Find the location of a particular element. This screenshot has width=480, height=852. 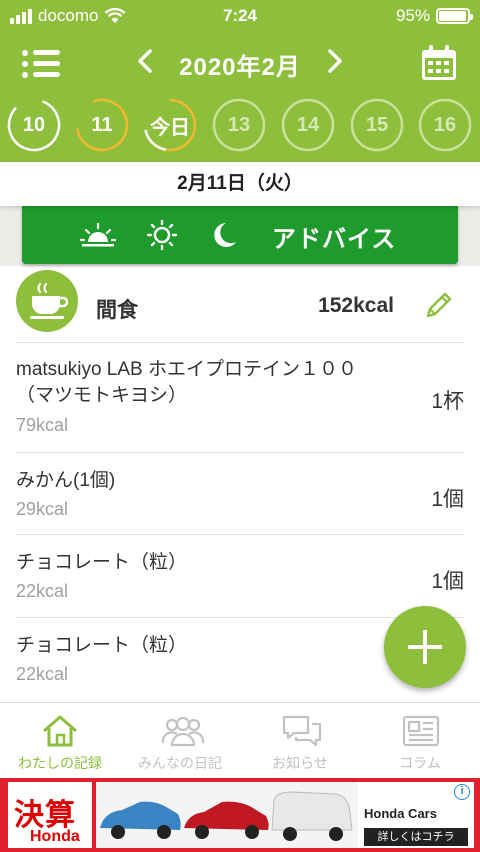

tab-label: お知らせ is located at coordinates (300, 763).